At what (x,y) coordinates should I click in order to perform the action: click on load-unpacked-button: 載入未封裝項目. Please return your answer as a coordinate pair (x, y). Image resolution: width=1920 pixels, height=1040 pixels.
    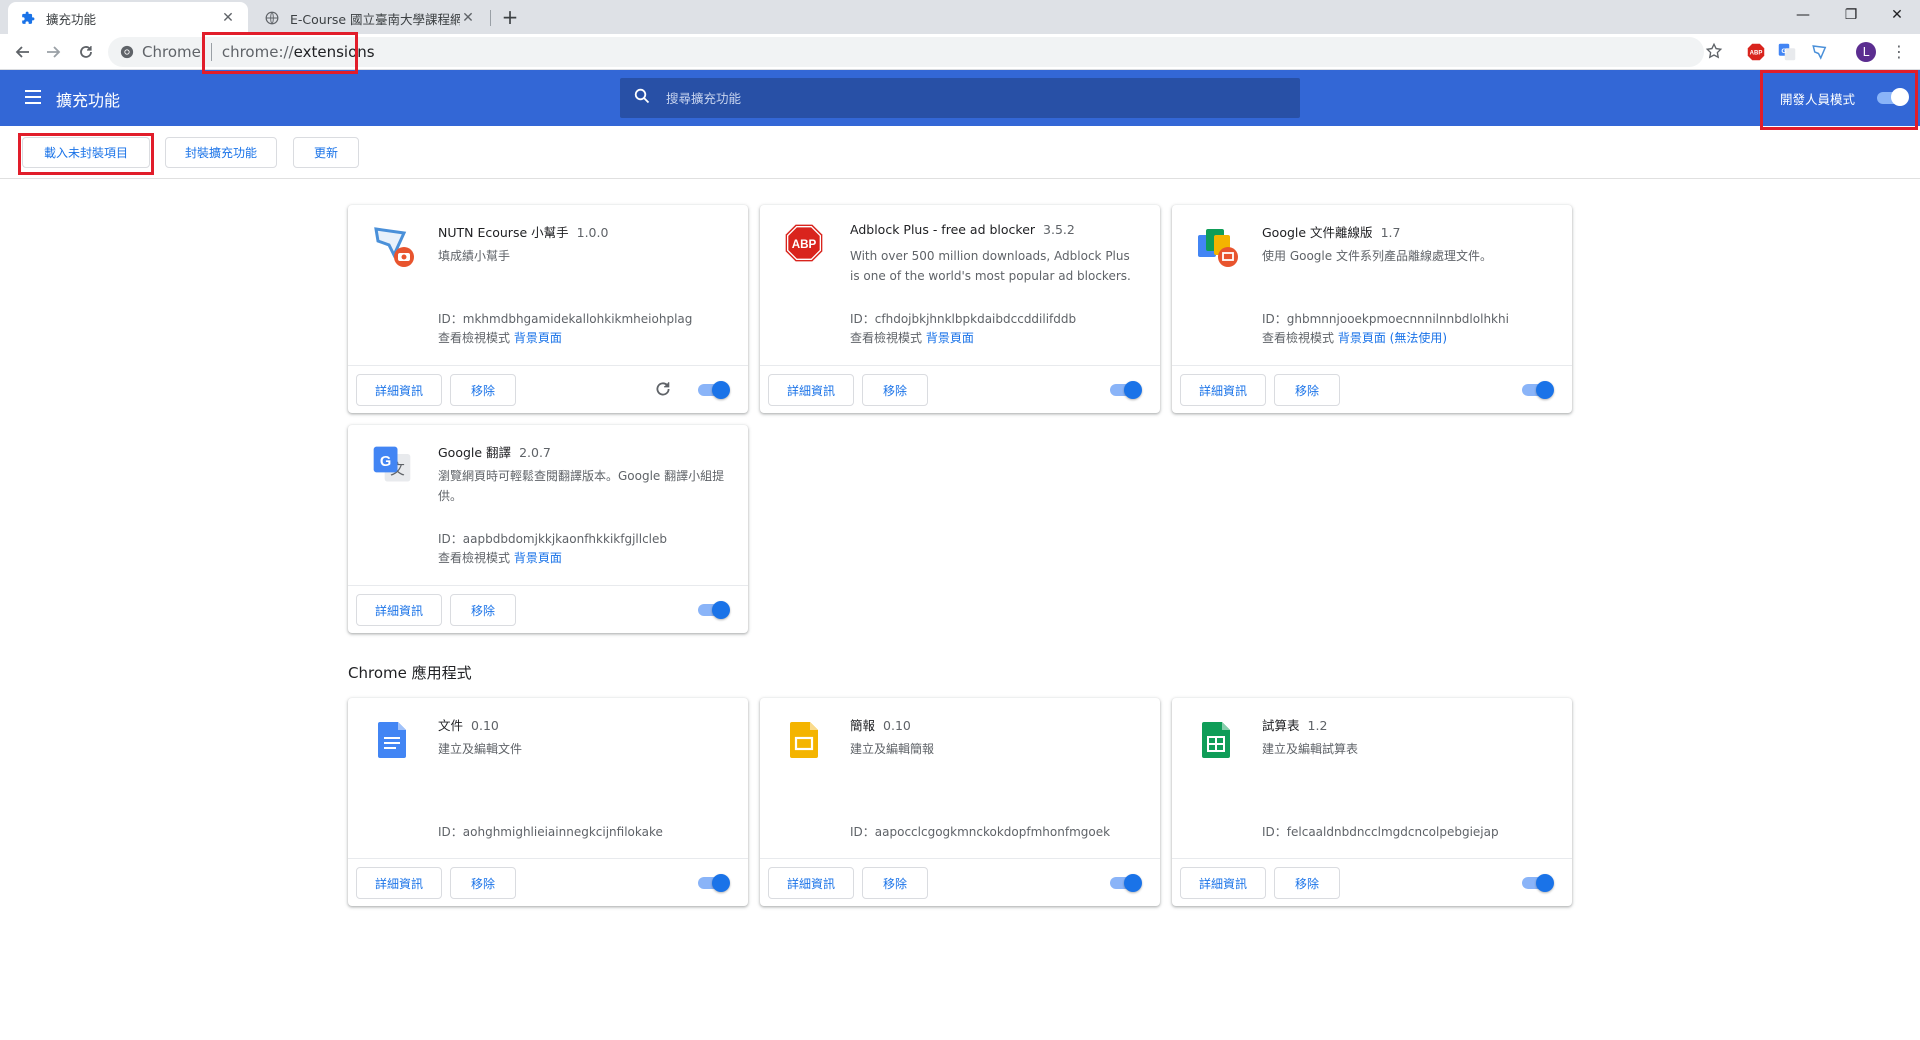
    Looking at the image, I should click on (86, 152).